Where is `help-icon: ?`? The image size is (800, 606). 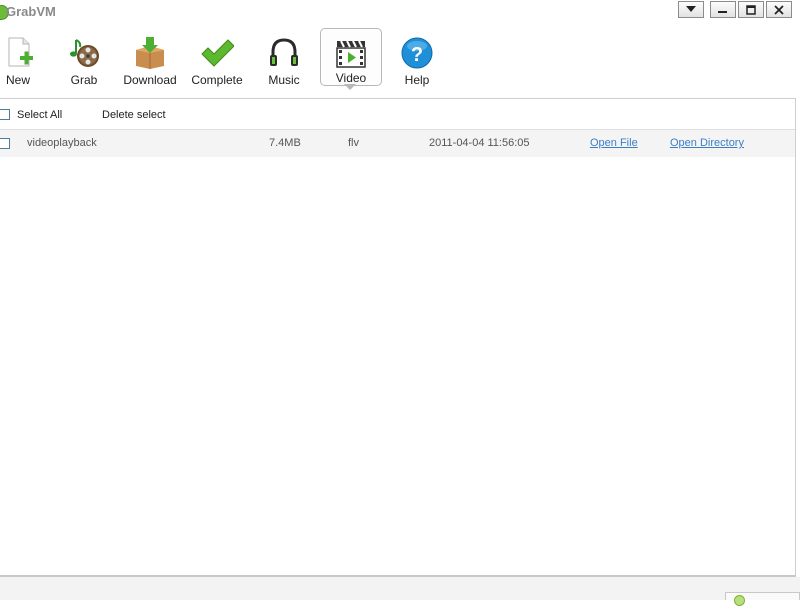
help-icon: ? is located at coordinates (417, 53).